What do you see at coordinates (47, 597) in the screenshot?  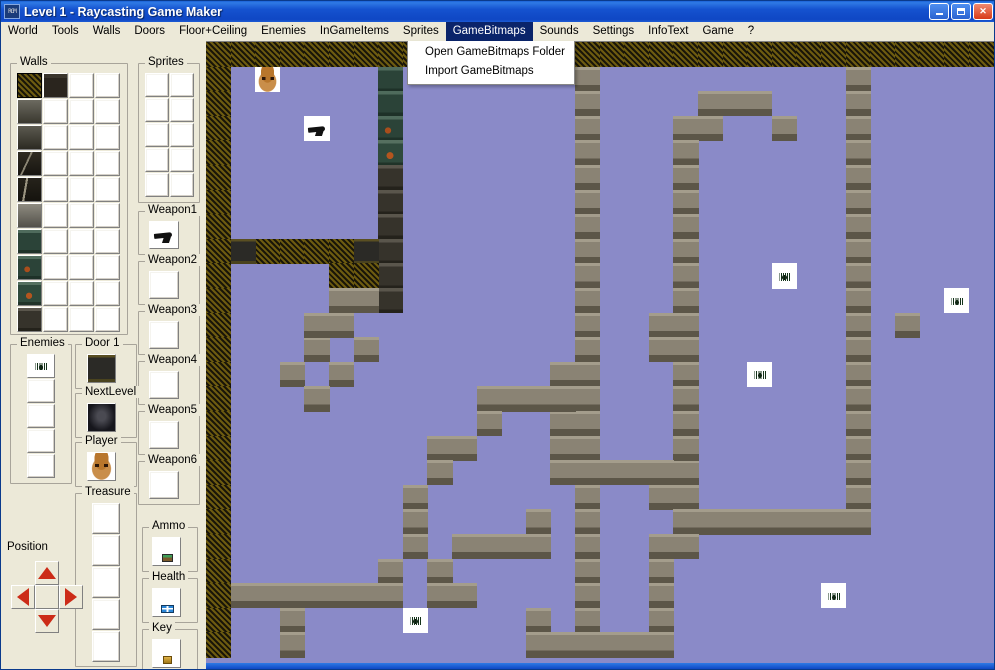 I see `position-center` at bounding box center [47, 597].